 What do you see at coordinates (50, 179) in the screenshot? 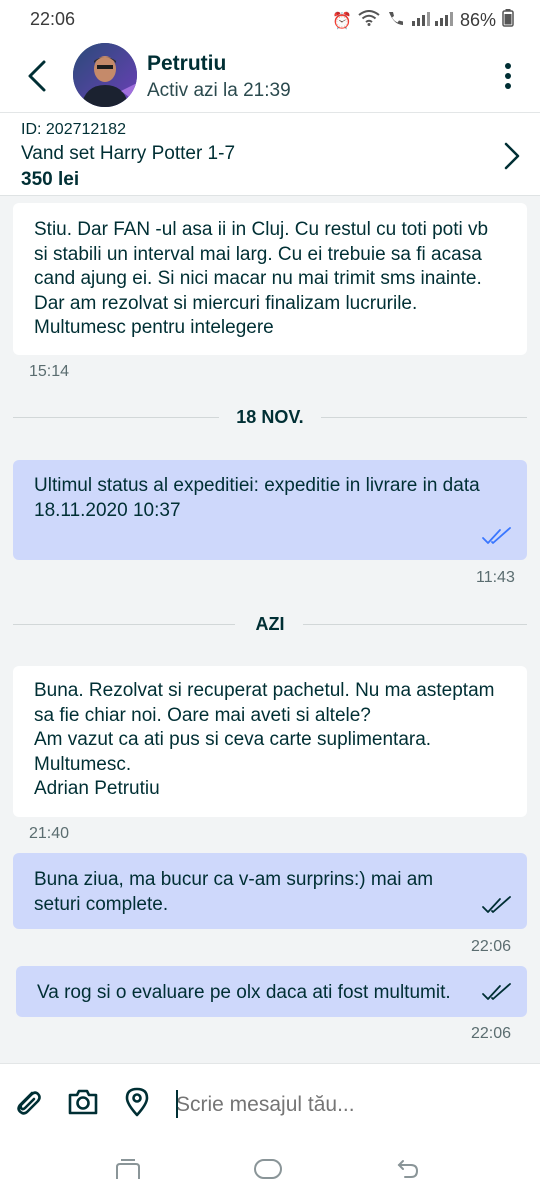
I see `listing-price: 350 lei` at bounding box center [50, 179].